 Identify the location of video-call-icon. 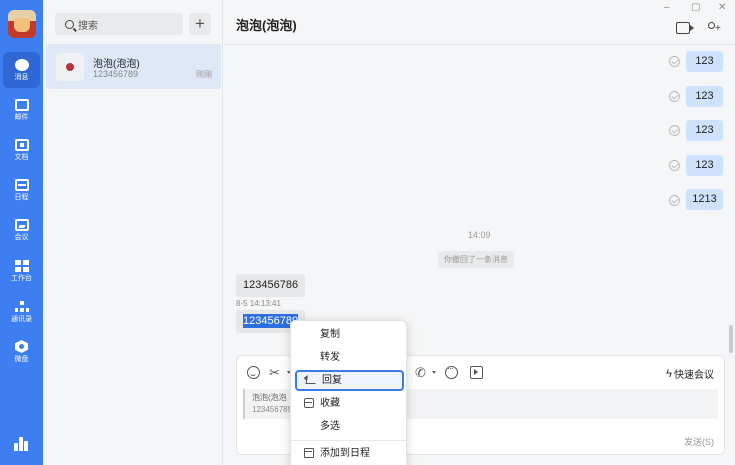
(685, 28).